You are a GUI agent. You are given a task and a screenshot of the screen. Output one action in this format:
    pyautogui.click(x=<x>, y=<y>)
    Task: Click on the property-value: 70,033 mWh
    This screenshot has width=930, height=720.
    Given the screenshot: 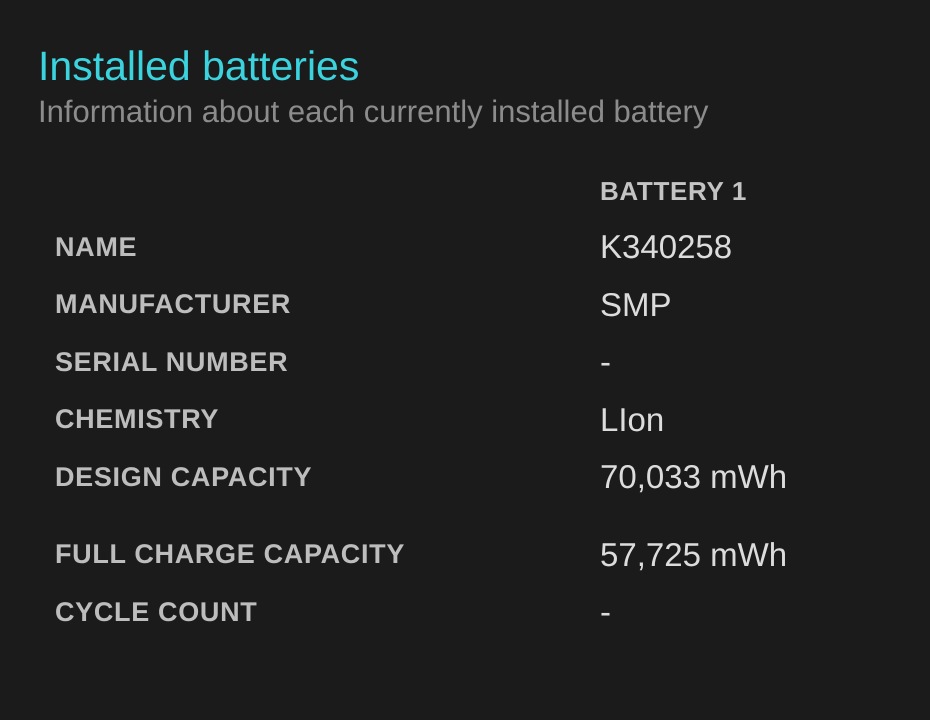 What is the action you would take?
    pyautogui.click(x=694, y=477)
    